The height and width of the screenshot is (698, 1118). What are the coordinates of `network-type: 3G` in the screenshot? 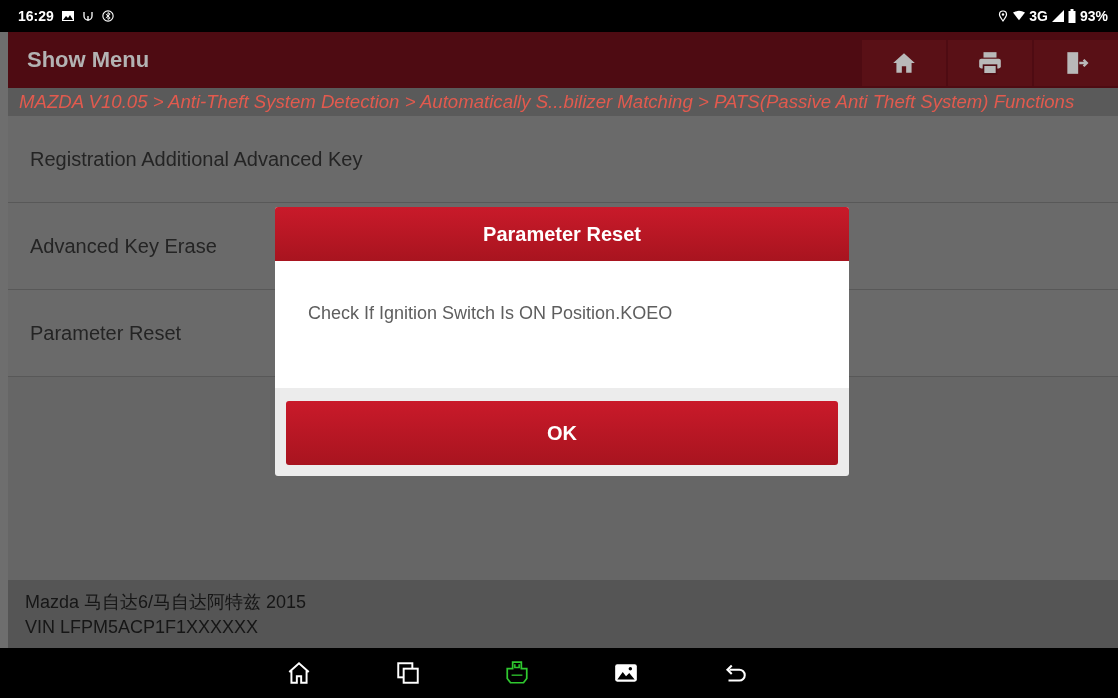 It's located at (1038, 16).